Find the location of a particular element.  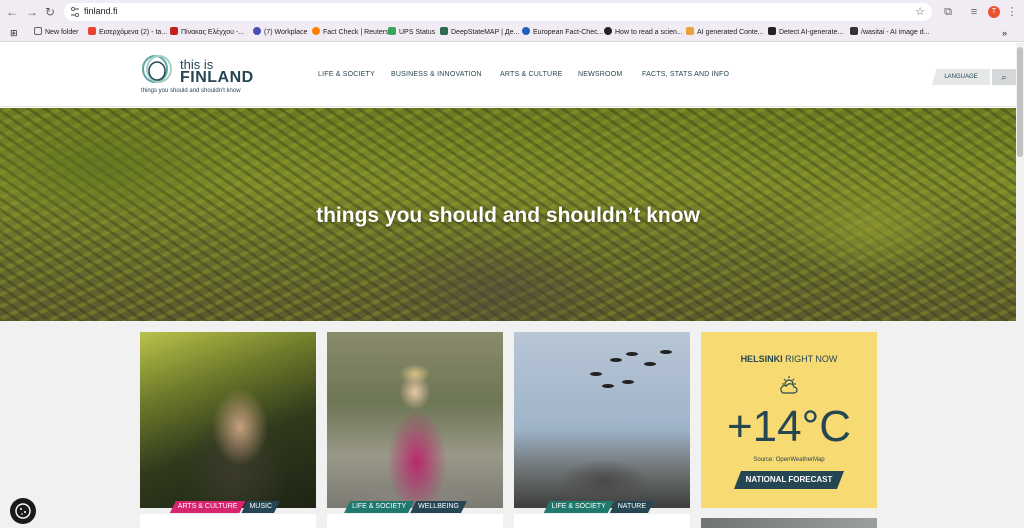

site-info-icon is located at coordinates (75, 12).